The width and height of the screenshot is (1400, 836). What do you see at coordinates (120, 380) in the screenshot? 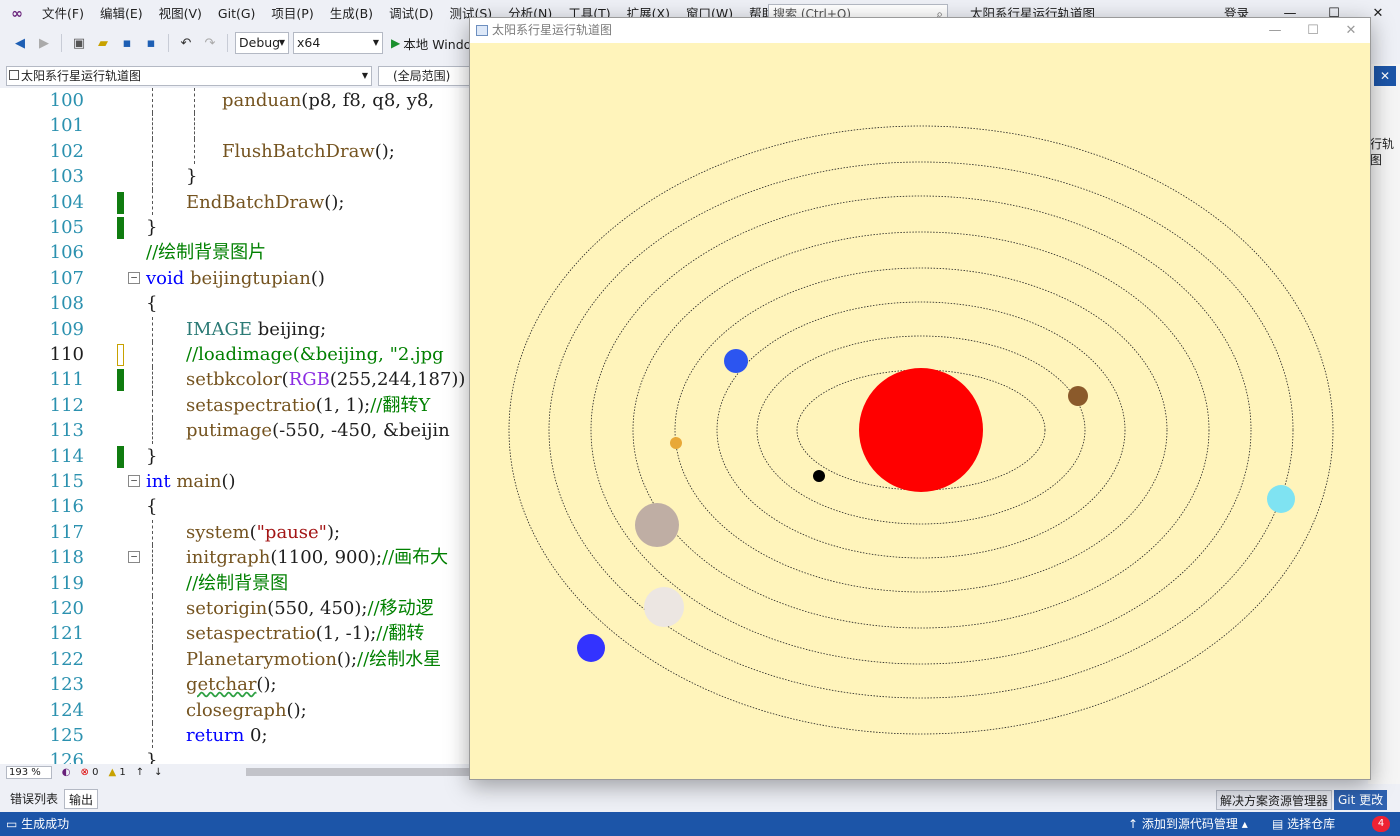
I see `change-marker` at bounding box center [120, 380].